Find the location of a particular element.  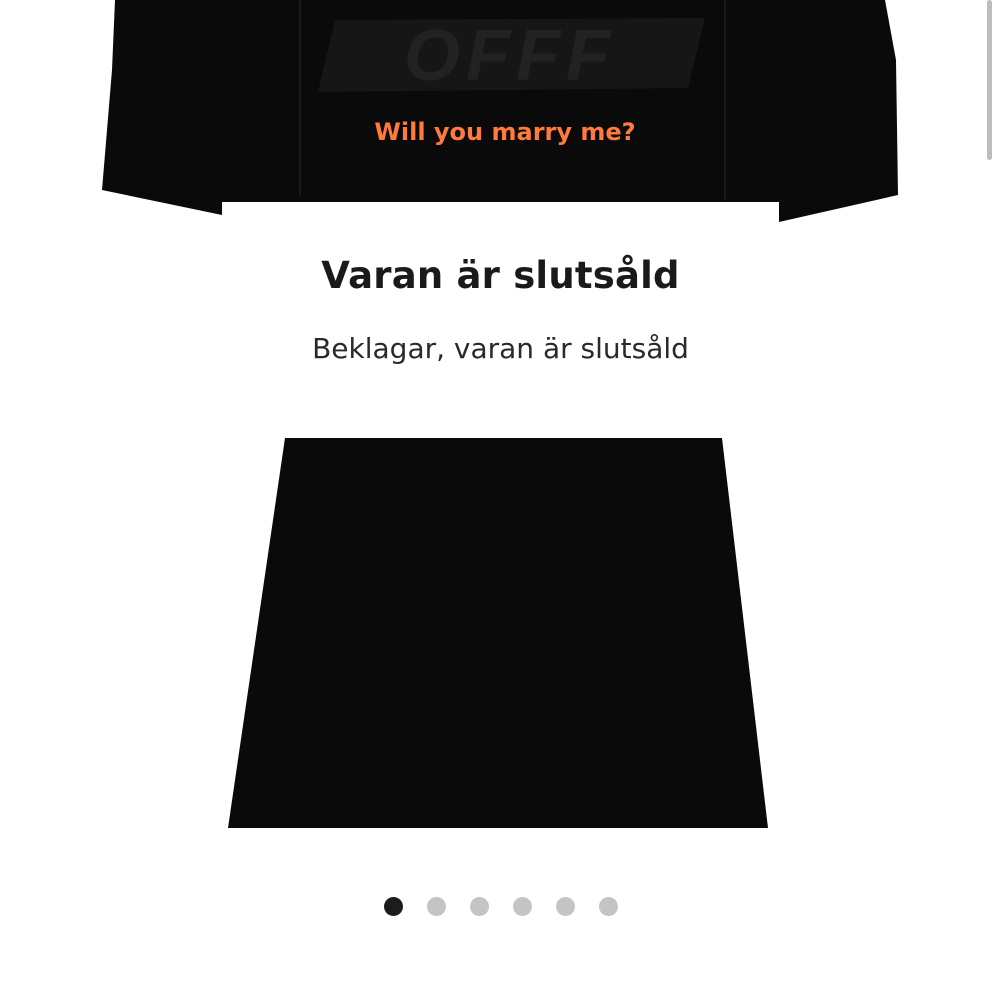

scrollbar is located at coordinates (989, 80).